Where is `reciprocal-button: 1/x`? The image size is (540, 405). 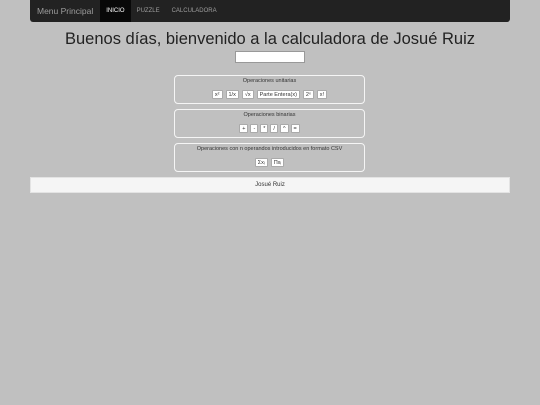 reciprocal-button: 1/x is located at coordinates (232, 94).